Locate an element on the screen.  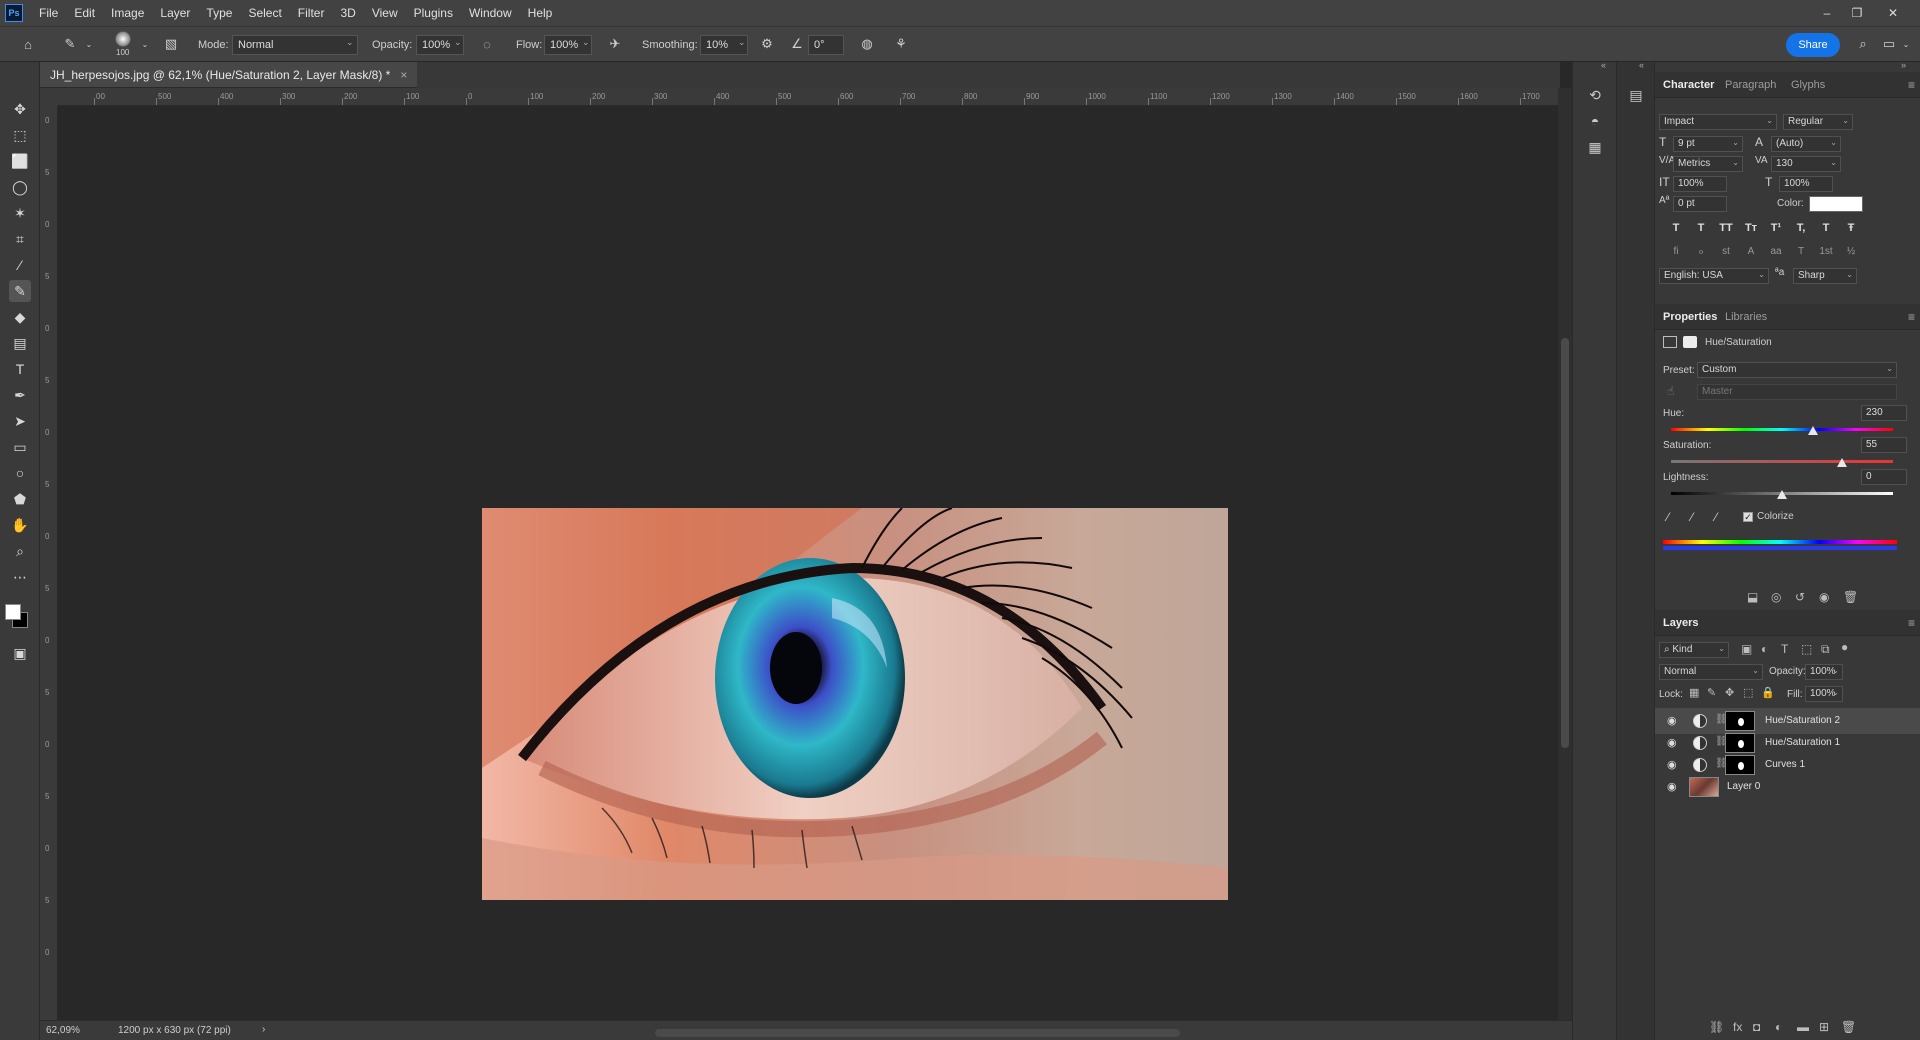
lock-transparent-icon: ▦ is located at coordinates (1694, 692).